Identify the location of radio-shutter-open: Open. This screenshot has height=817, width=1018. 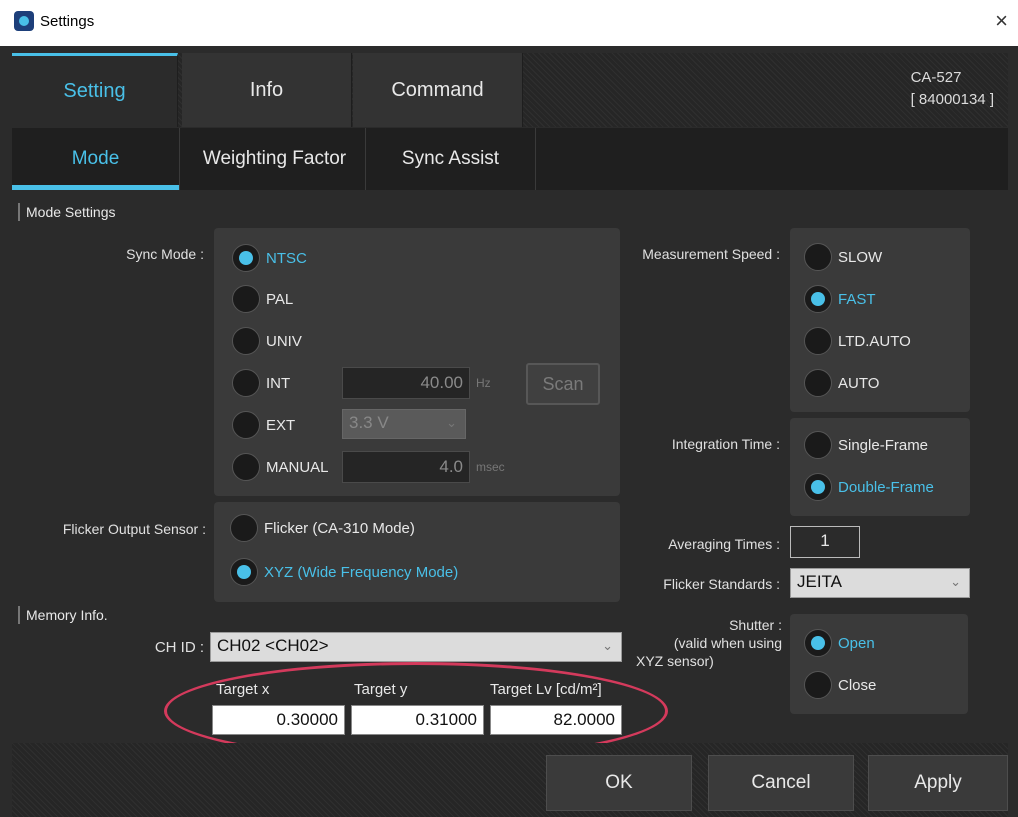
(839, 643).